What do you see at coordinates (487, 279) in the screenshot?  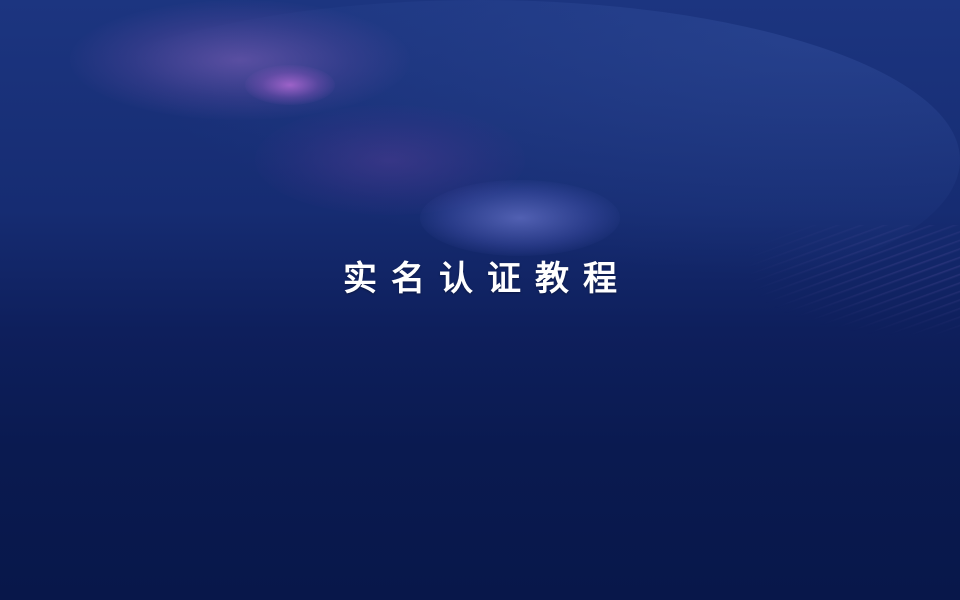 I see `slide-title: 实名认证教程` at bounding box center [487, 279].